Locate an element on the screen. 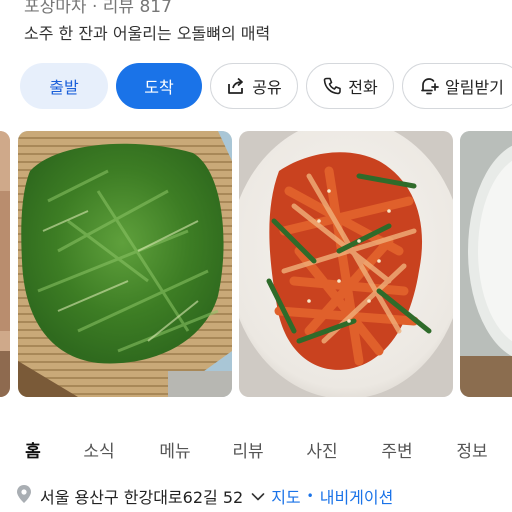 This screenshot has width=512, height=512. depart-label: 출발 is located at coordinates (64, 87).